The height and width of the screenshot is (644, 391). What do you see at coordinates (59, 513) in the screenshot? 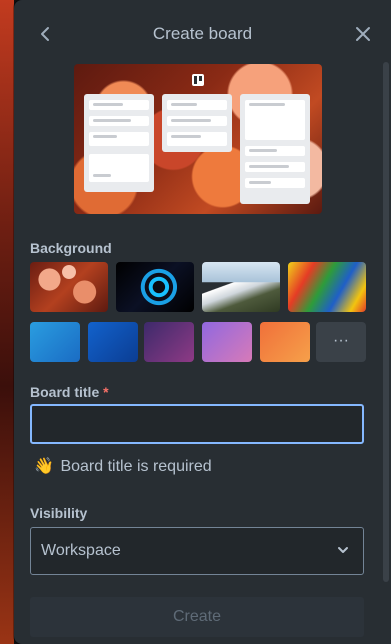
I see `visibility-label: Visibility` at bounding box center [59, 513].